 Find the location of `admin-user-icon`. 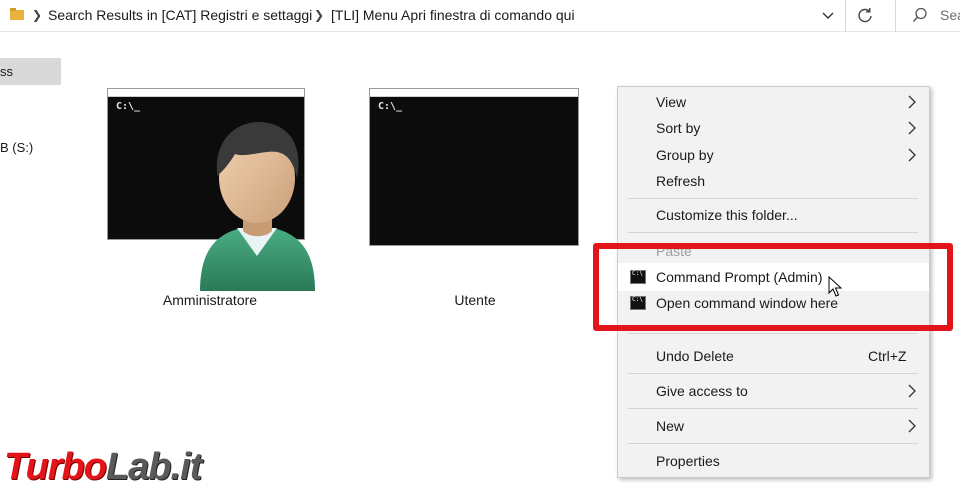

admin-user-icon is located at coordinates (257, 206).